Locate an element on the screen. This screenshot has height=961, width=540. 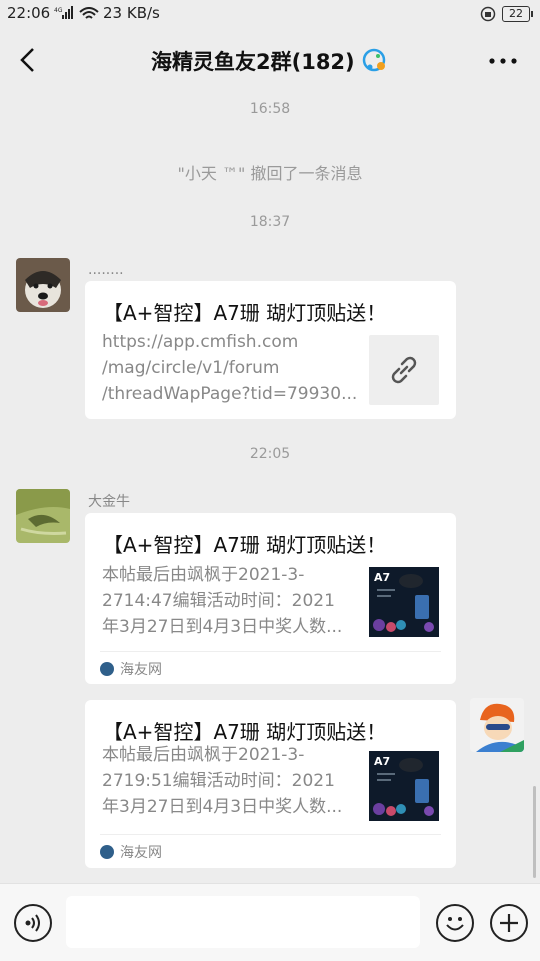
message-input is located at coordinates (243, 922).